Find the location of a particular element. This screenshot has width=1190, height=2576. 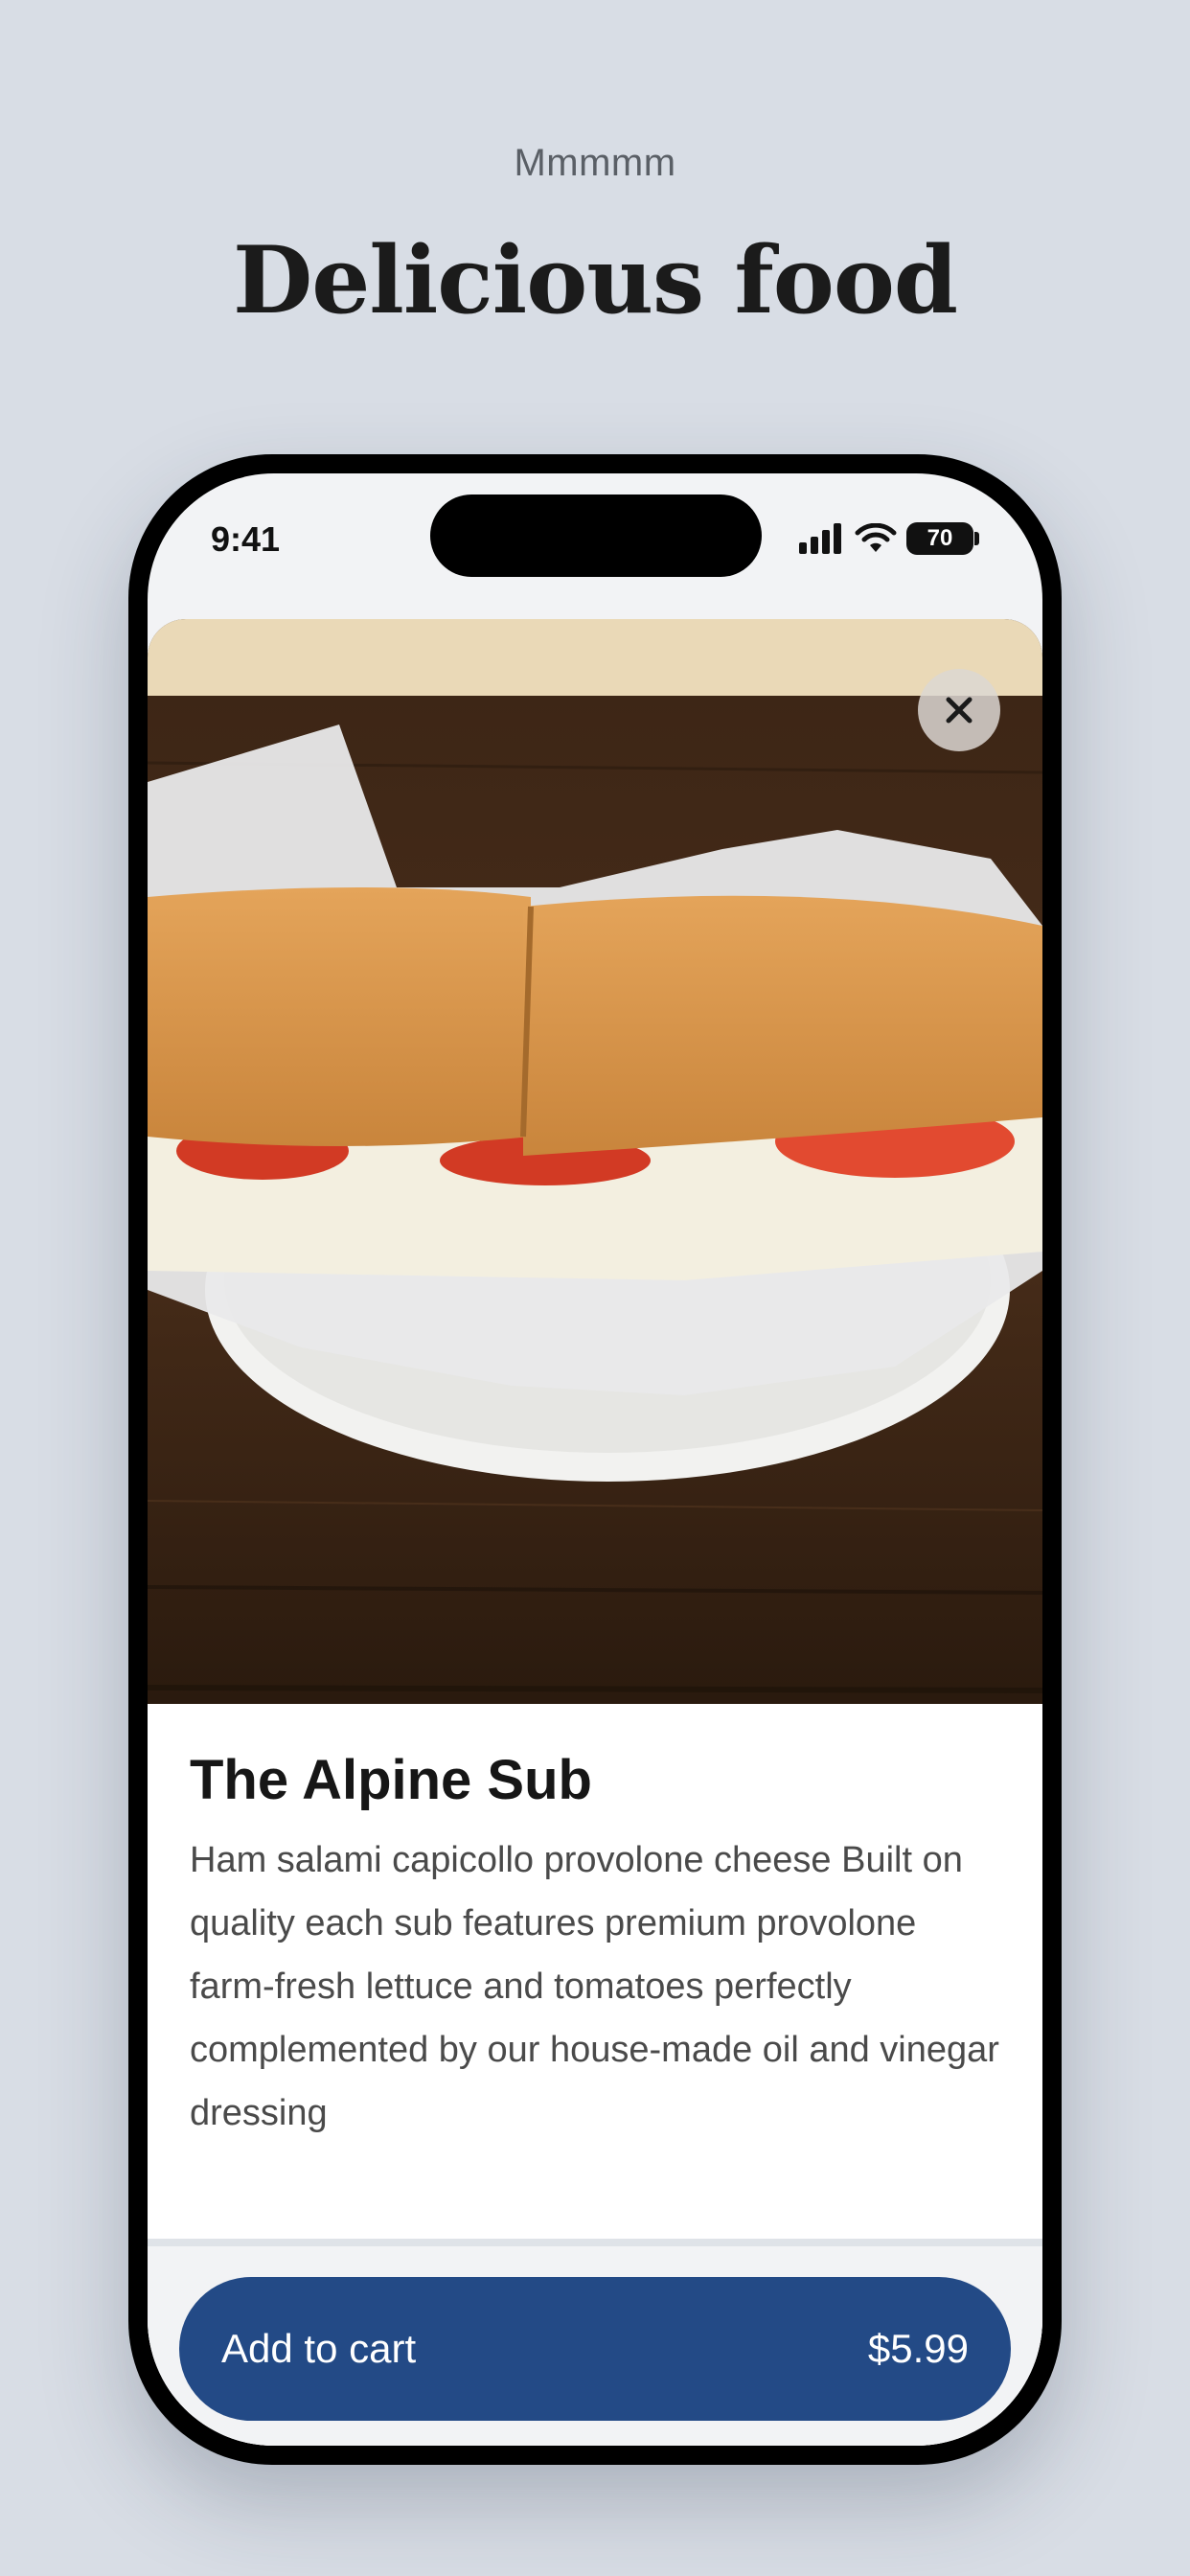

status-time: 9:41 is located at coordinates (246, 539).